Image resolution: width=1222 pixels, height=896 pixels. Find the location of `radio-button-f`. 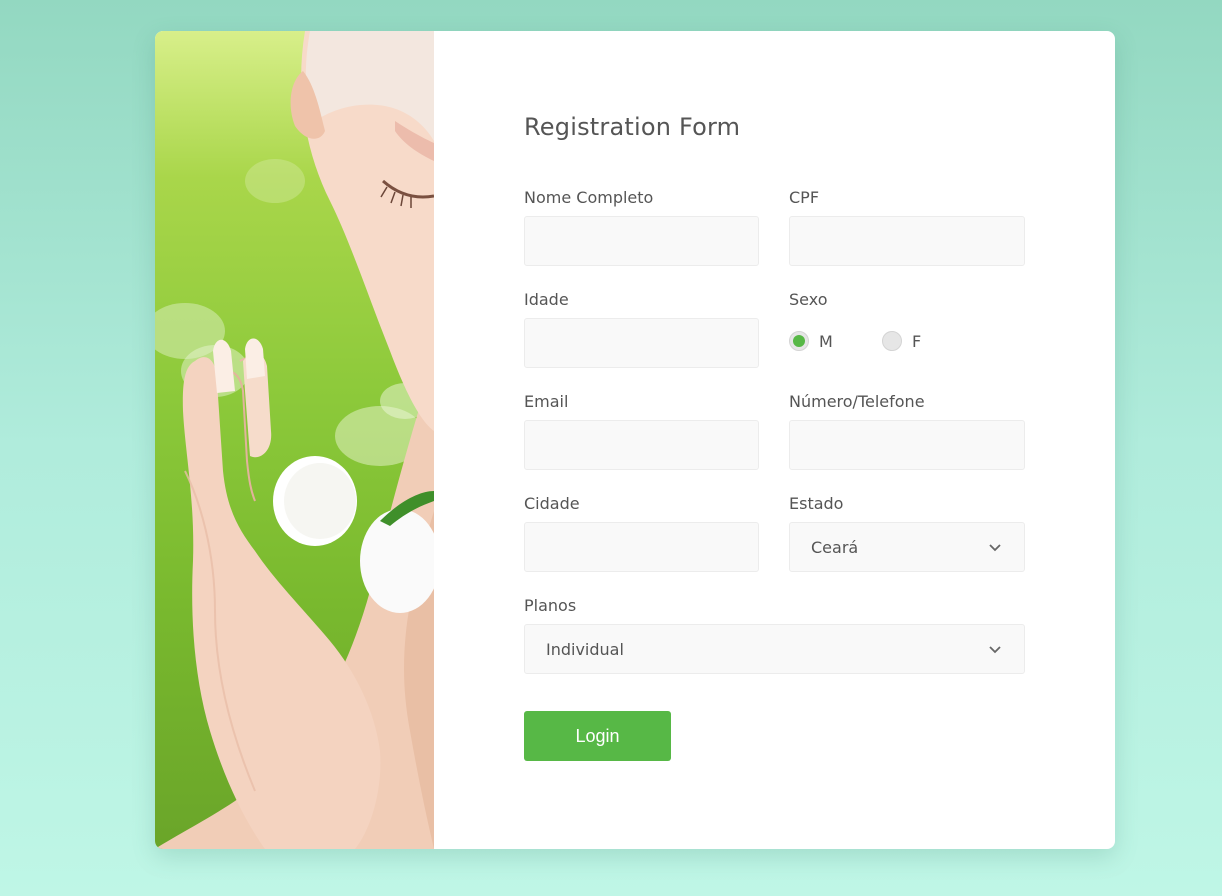

radio-button-f is located at coordinates (892, 341).